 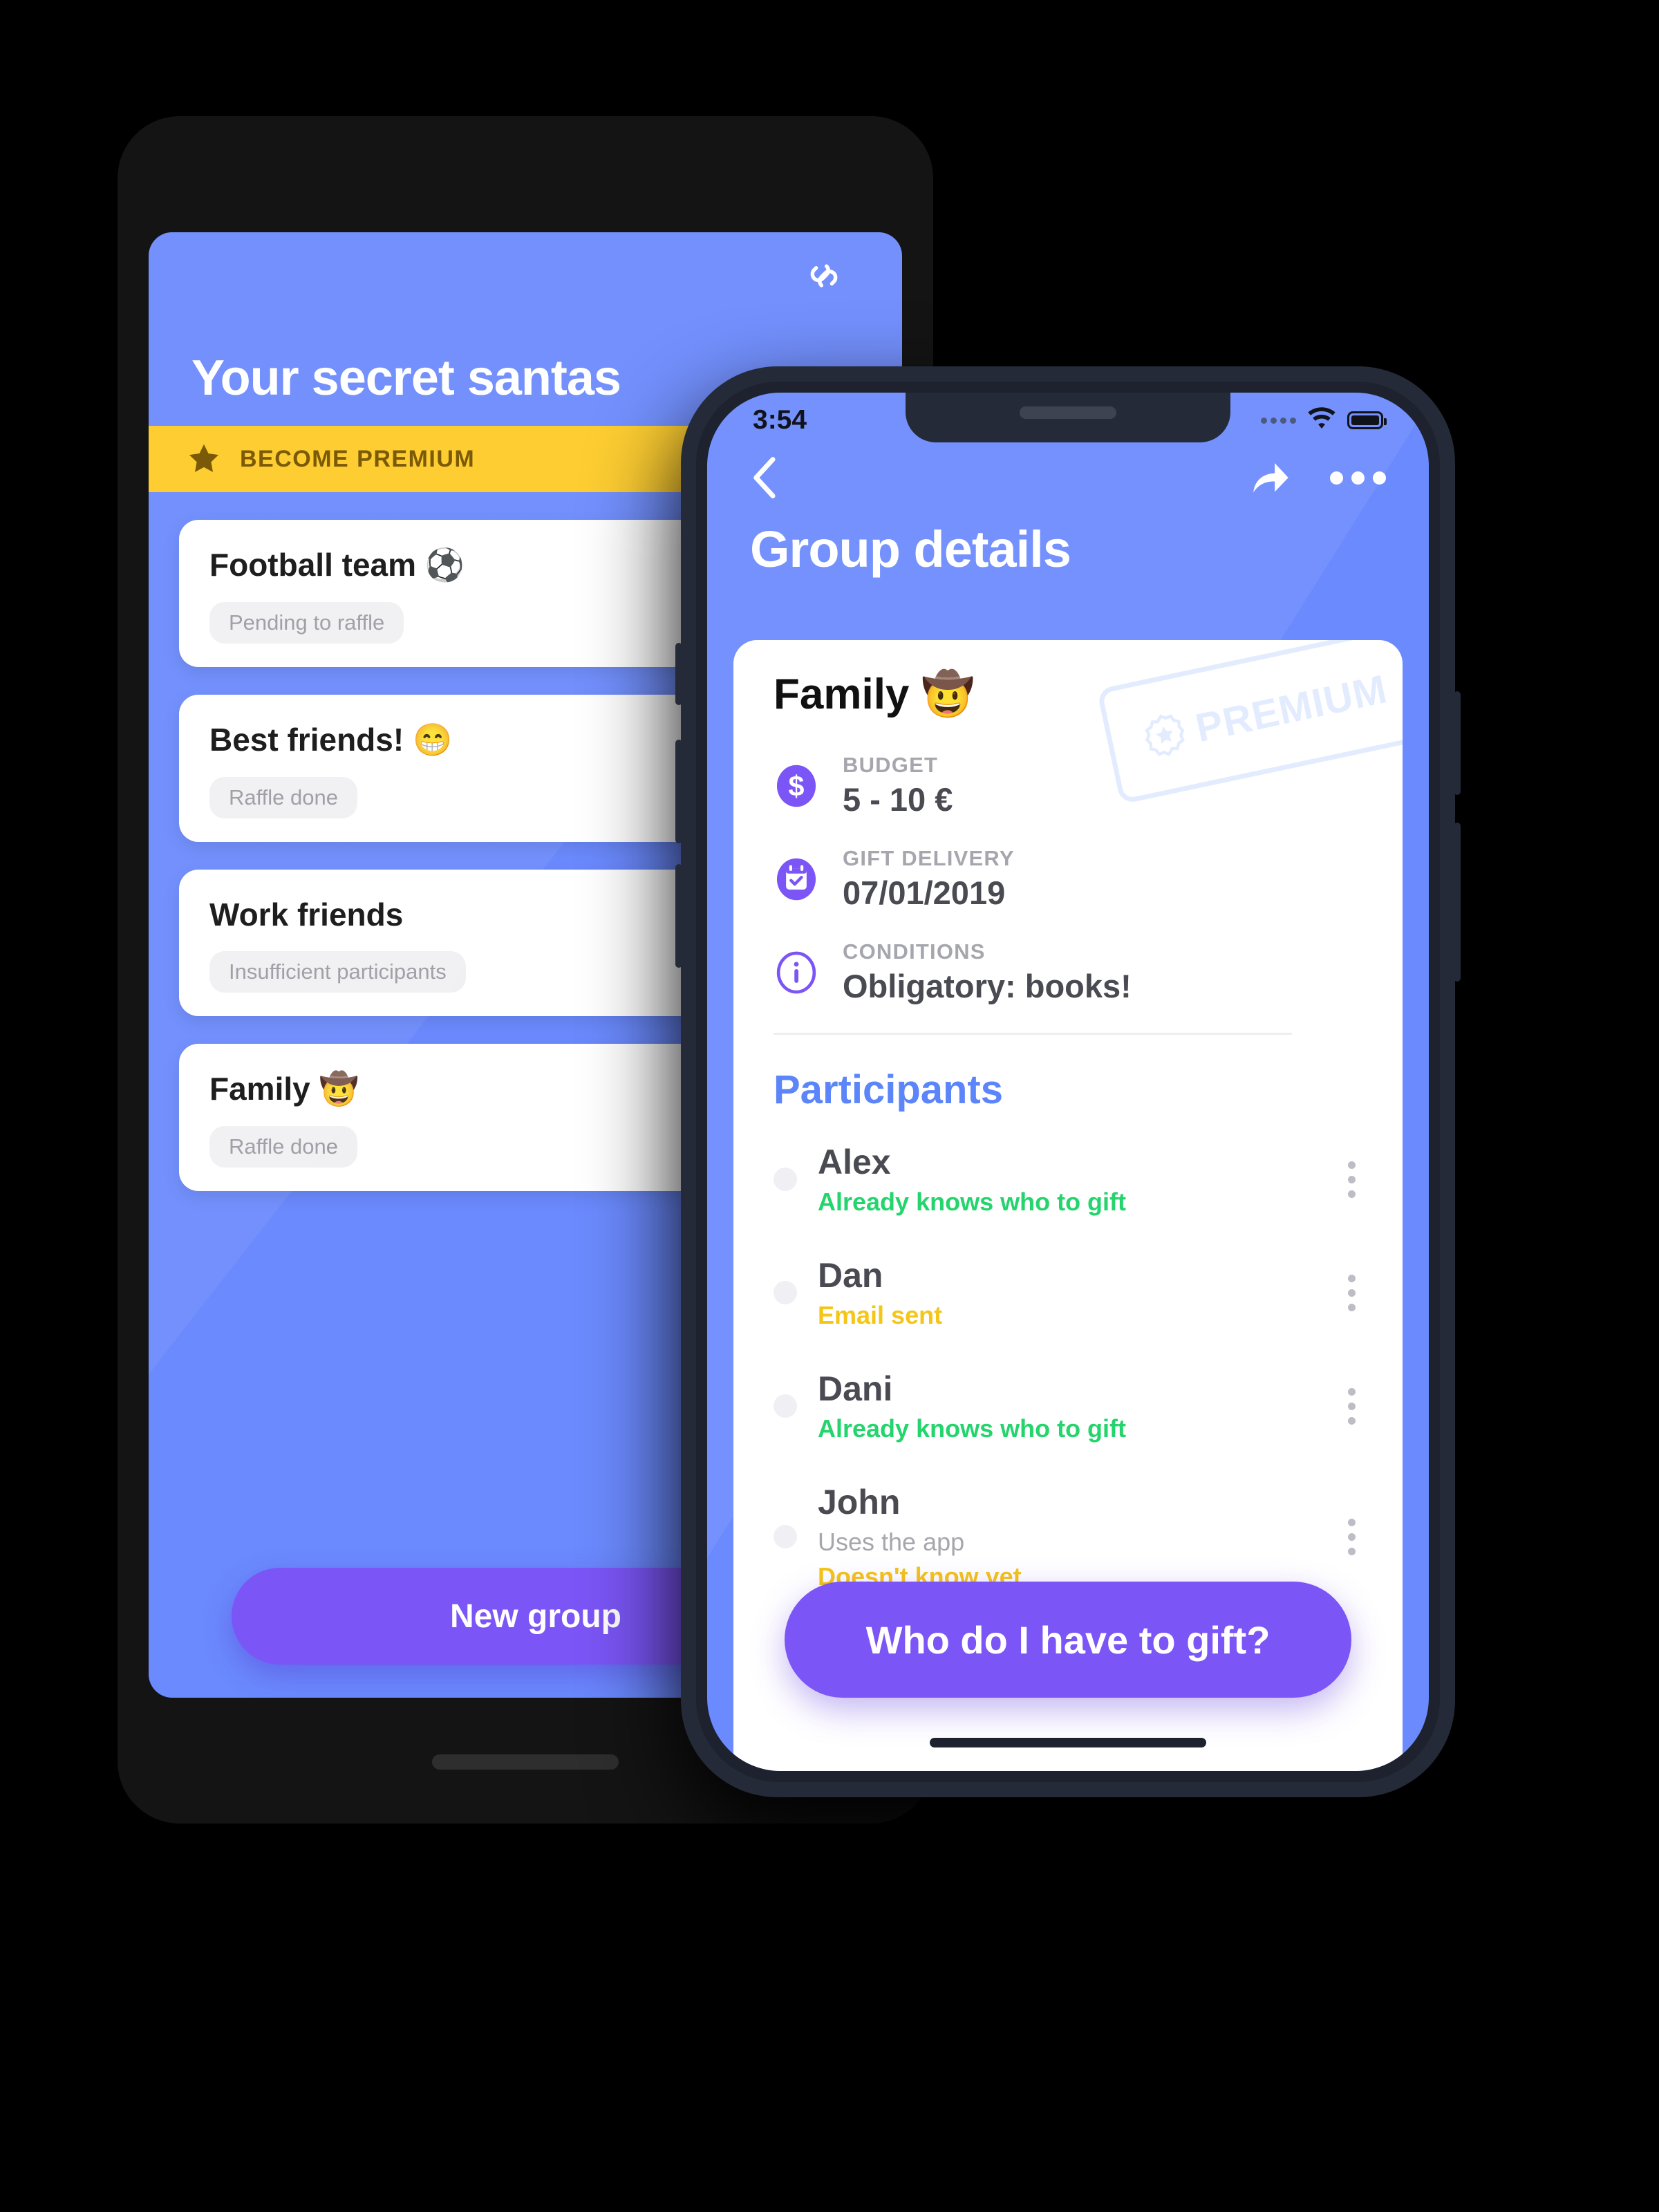 What do you see at coordinates (898, 800) in the screenshot?
I see `detail-value: 5 - 10 €` at bounding box center [898, 800].